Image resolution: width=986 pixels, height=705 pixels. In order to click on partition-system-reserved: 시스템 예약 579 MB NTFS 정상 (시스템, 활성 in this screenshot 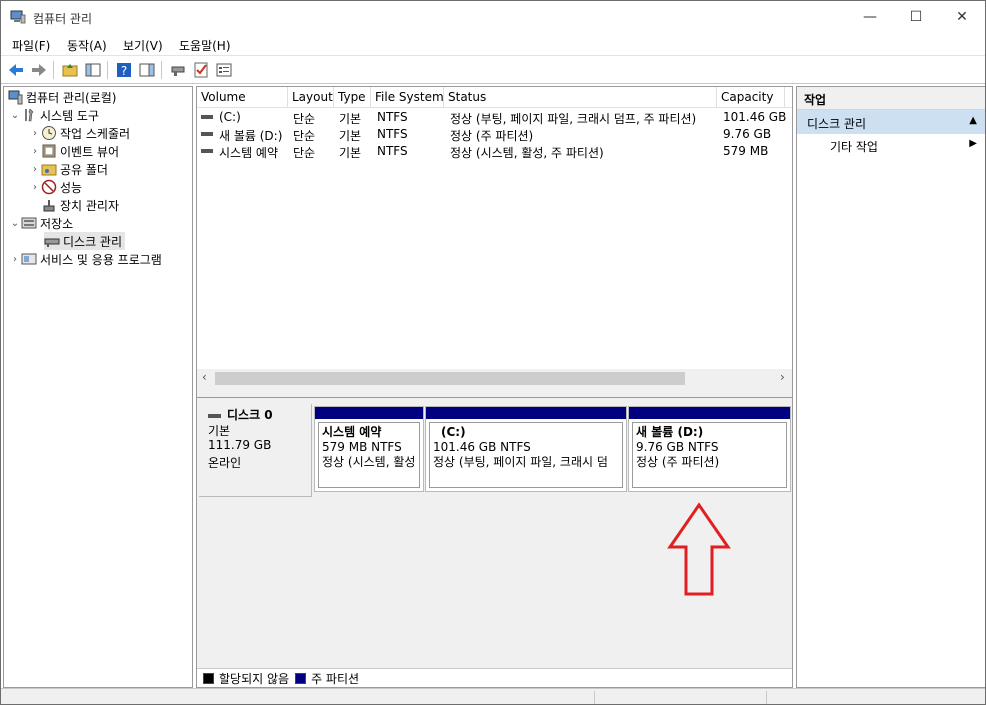, I will do `click(369, 449)`.